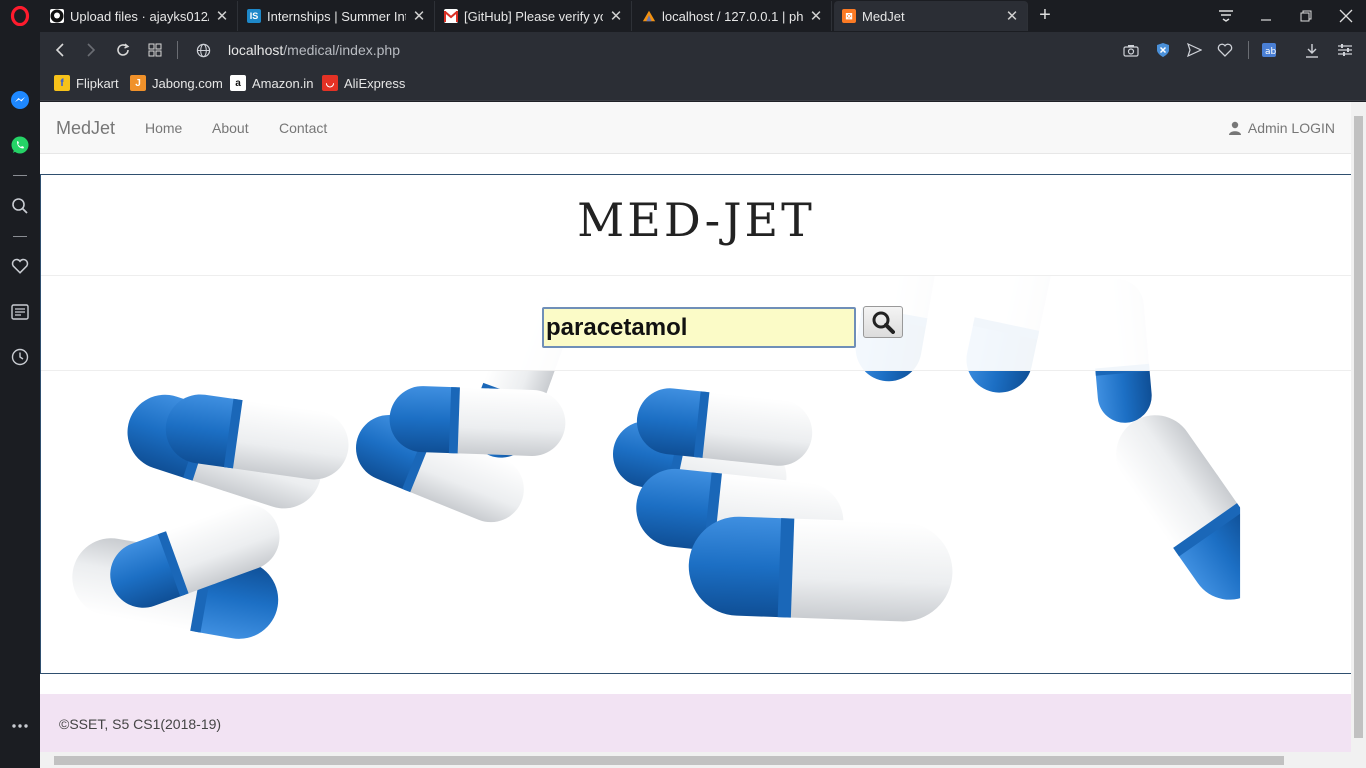  Describe the element at coordinates (20, 312) in the screenshot. I see `news-icon` at that location.